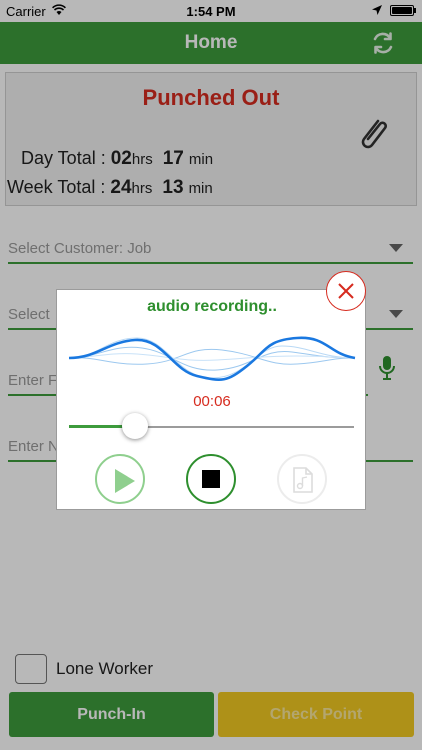  I want to click on play-icon, so click(125, 481).